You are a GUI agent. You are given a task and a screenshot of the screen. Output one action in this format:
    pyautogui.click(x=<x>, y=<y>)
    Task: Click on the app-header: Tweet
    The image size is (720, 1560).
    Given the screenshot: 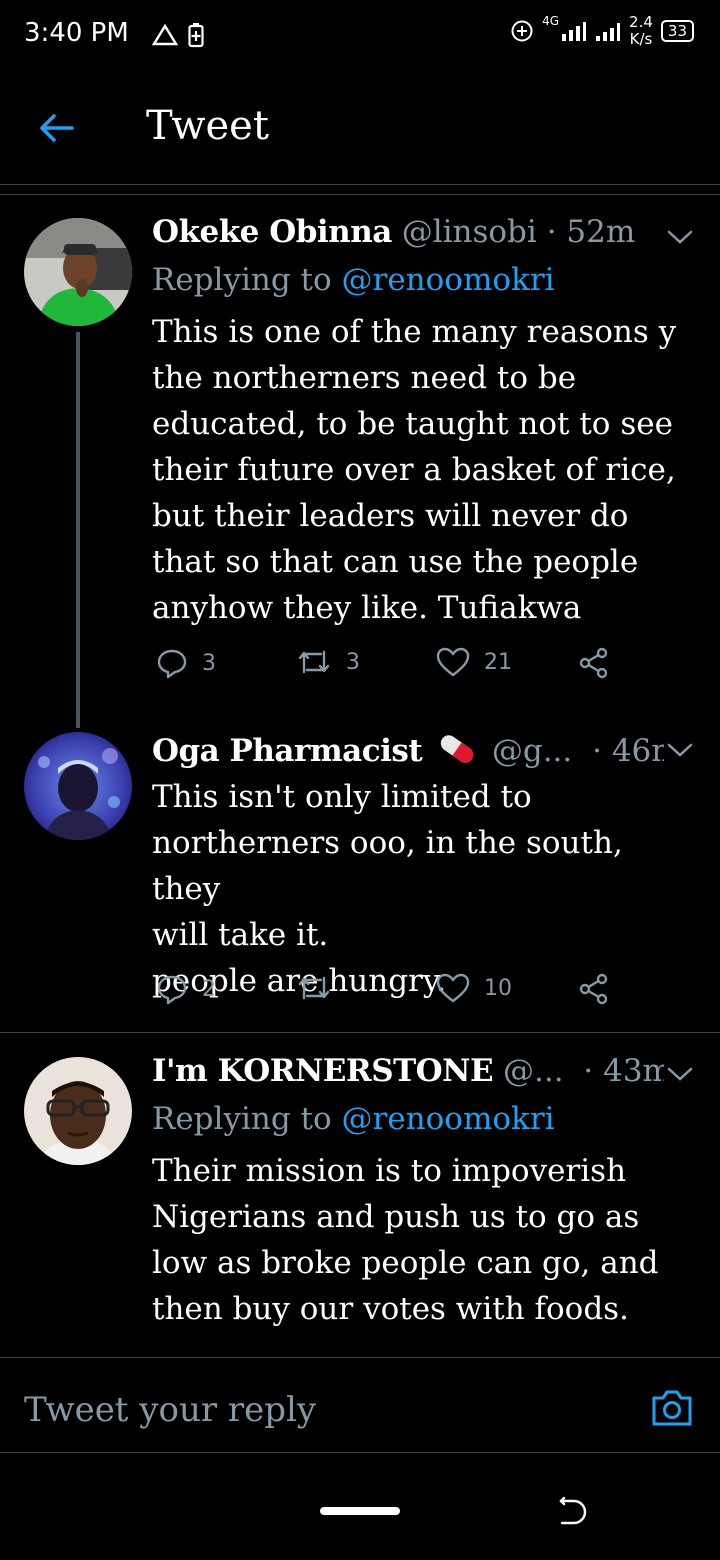 What is the action you would take?
    pyautogui.click(x=360, y=130)
    